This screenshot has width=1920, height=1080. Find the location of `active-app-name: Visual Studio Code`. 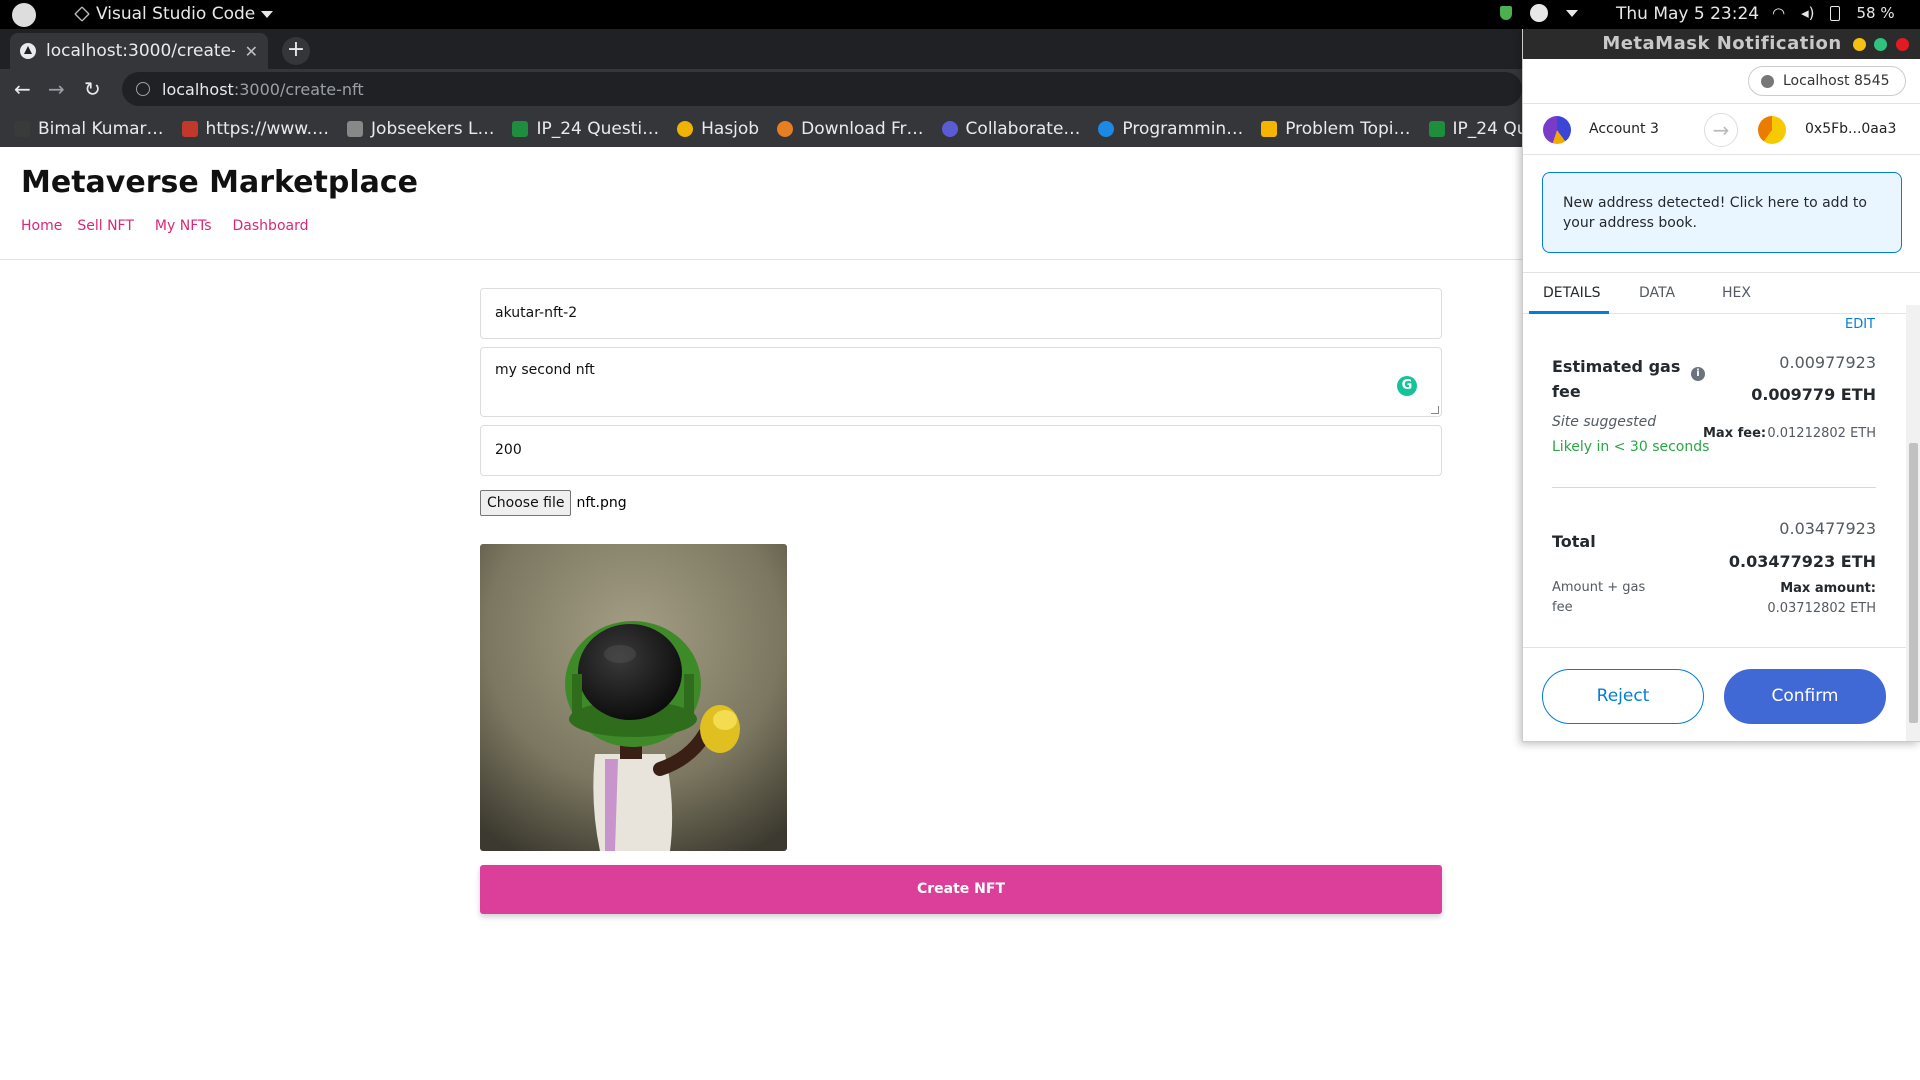

active-app-name: Visual Studio Code is located at coordinates (176, 14).